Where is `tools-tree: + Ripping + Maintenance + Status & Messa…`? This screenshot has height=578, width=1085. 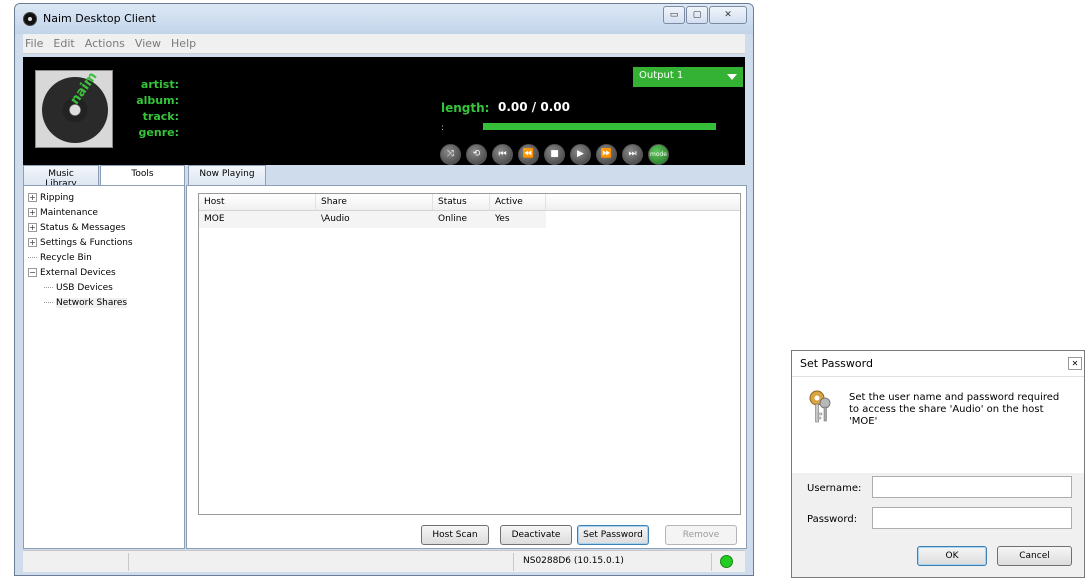
tools-tree: + Ripping + Maintenance + Status & Messa… is located at coordinates (104, 250).